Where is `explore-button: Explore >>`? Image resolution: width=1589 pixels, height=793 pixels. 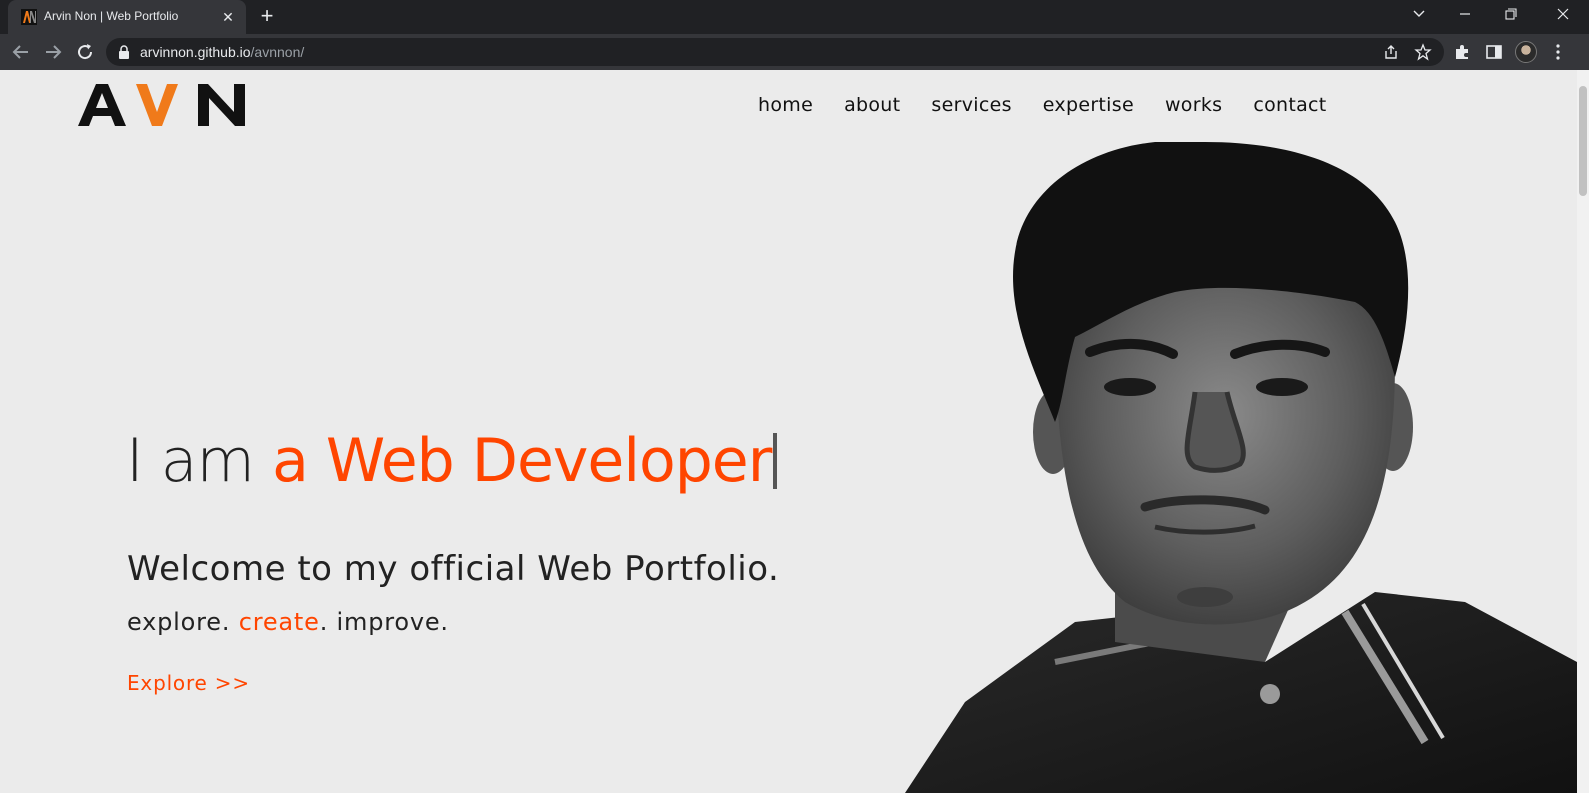
explore-button: Explore >> is located at coordinates (188, 683).